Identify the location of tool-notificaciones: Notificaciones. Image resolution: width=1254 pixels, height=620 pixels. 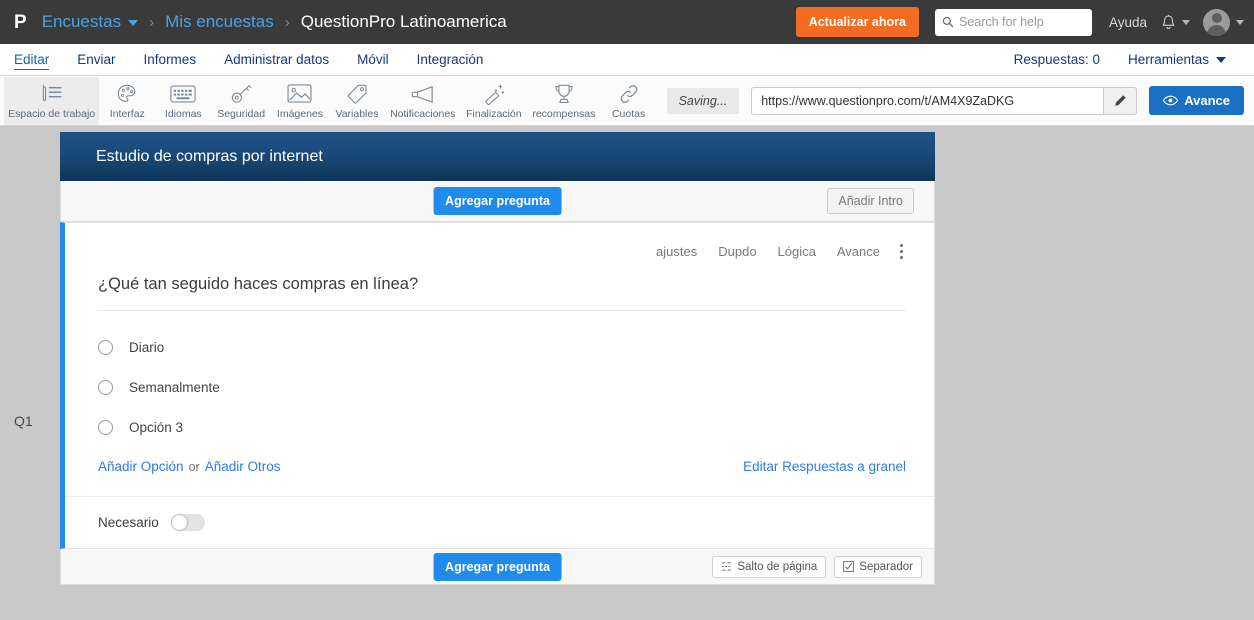
(423, 101).